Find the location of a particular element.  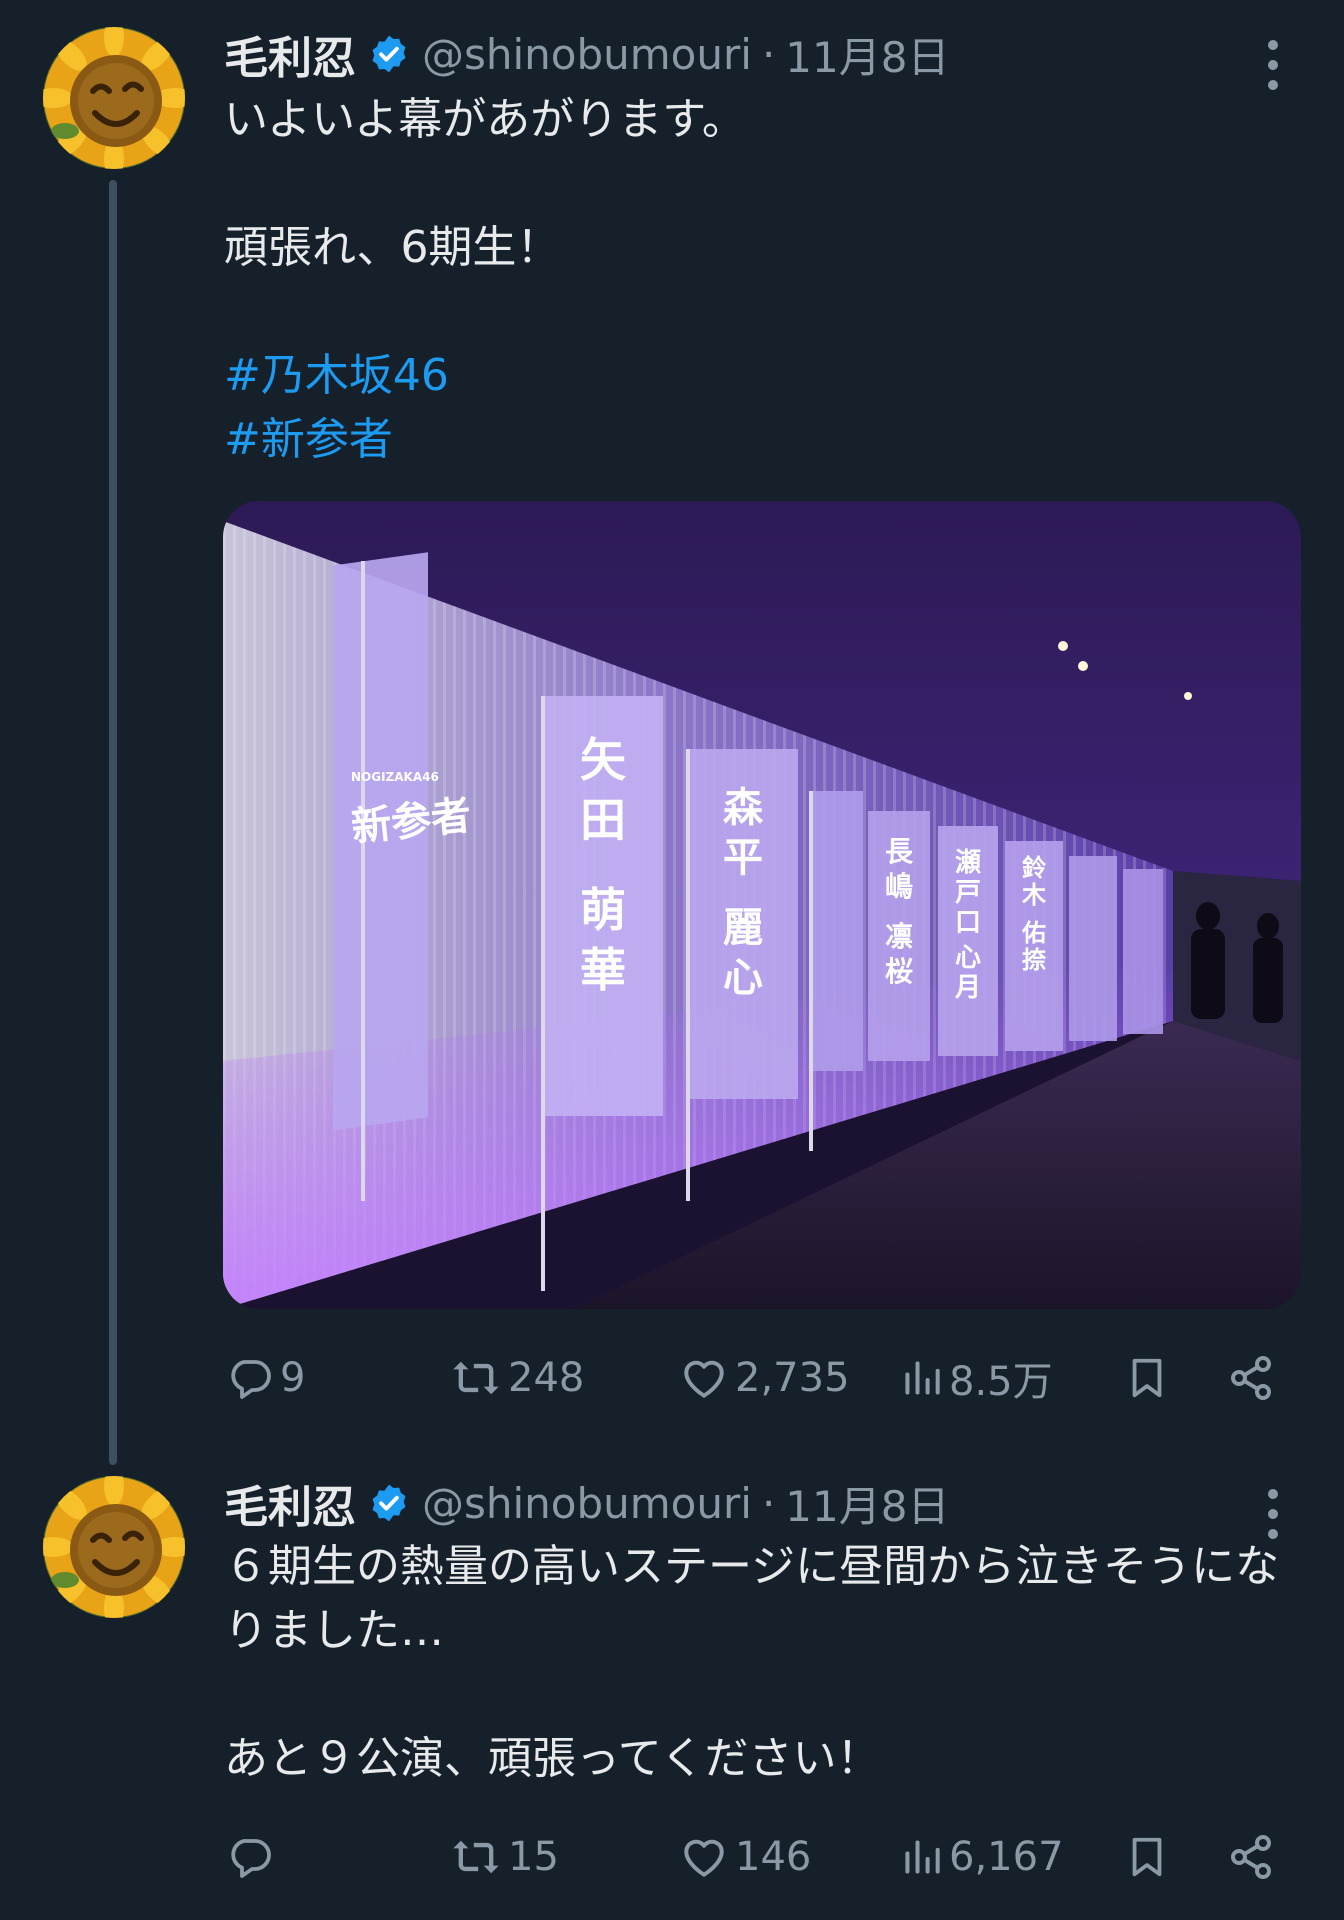

reply-button: 9 is located at coordinates (265, 1378).